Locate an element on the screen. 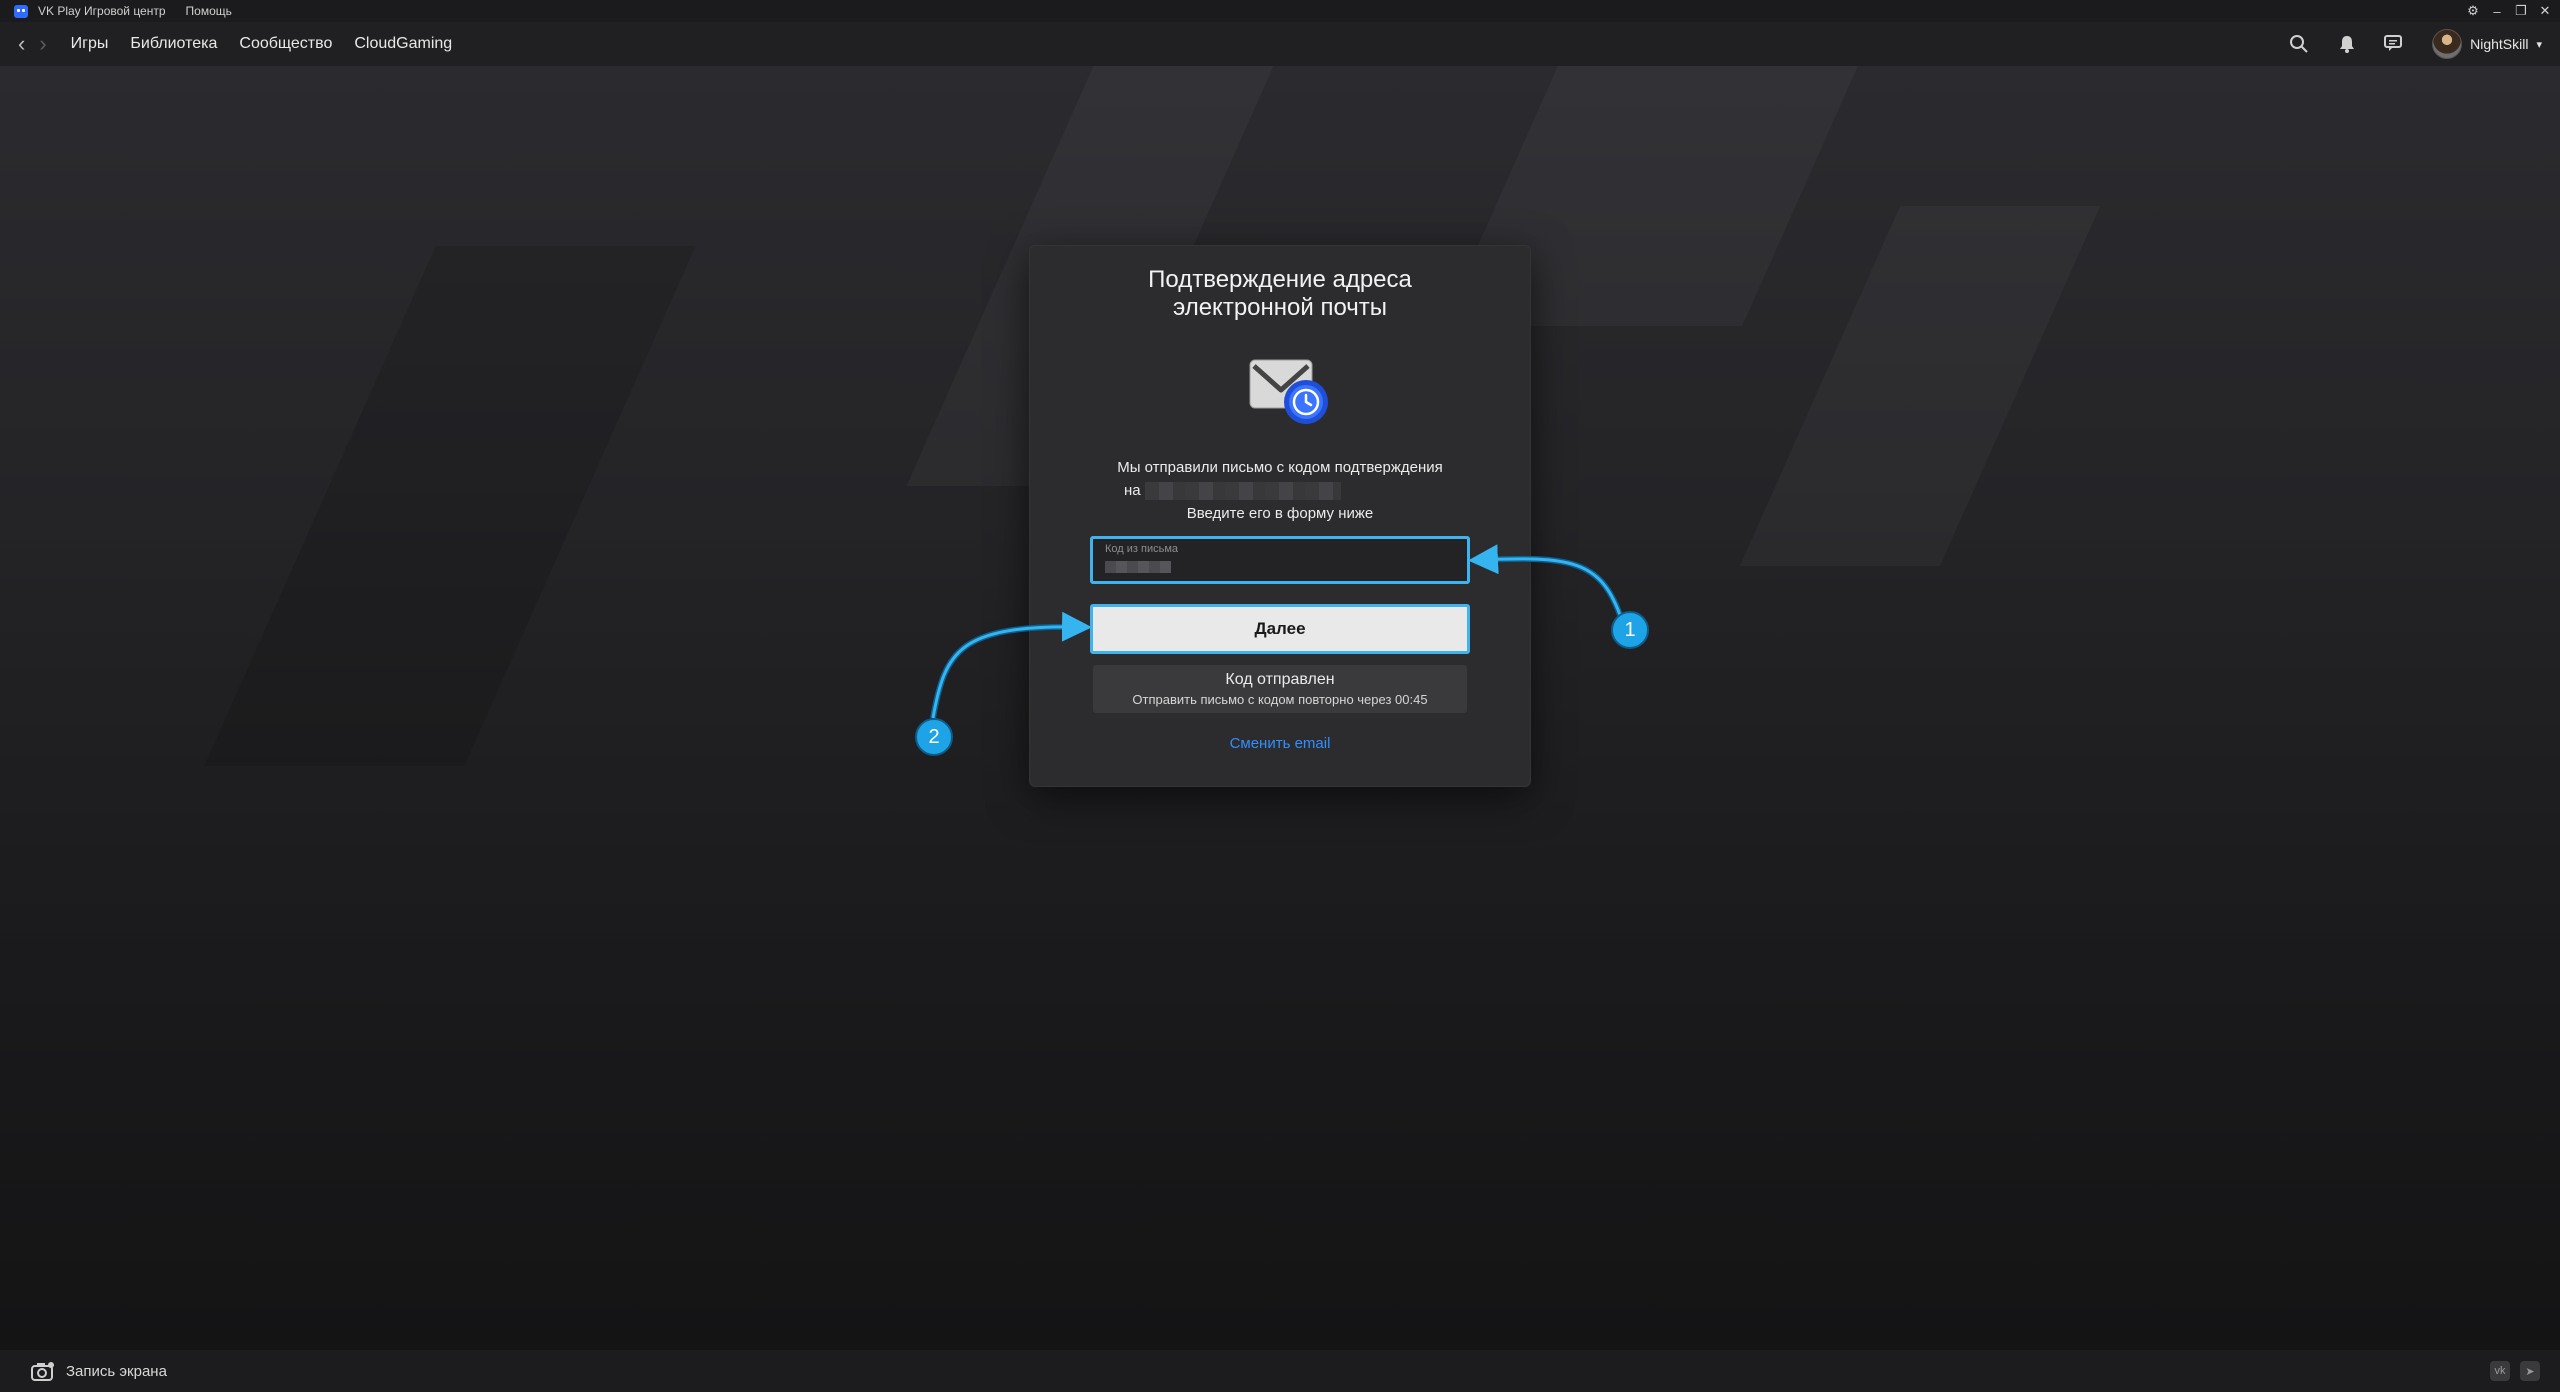 Image resolution: width=2560 pixels, height=1392 pixels. title-bar: VK Play Игровой центр Помощь ⚙ – ❐ ✕ is located at coordinates (1280, 11).